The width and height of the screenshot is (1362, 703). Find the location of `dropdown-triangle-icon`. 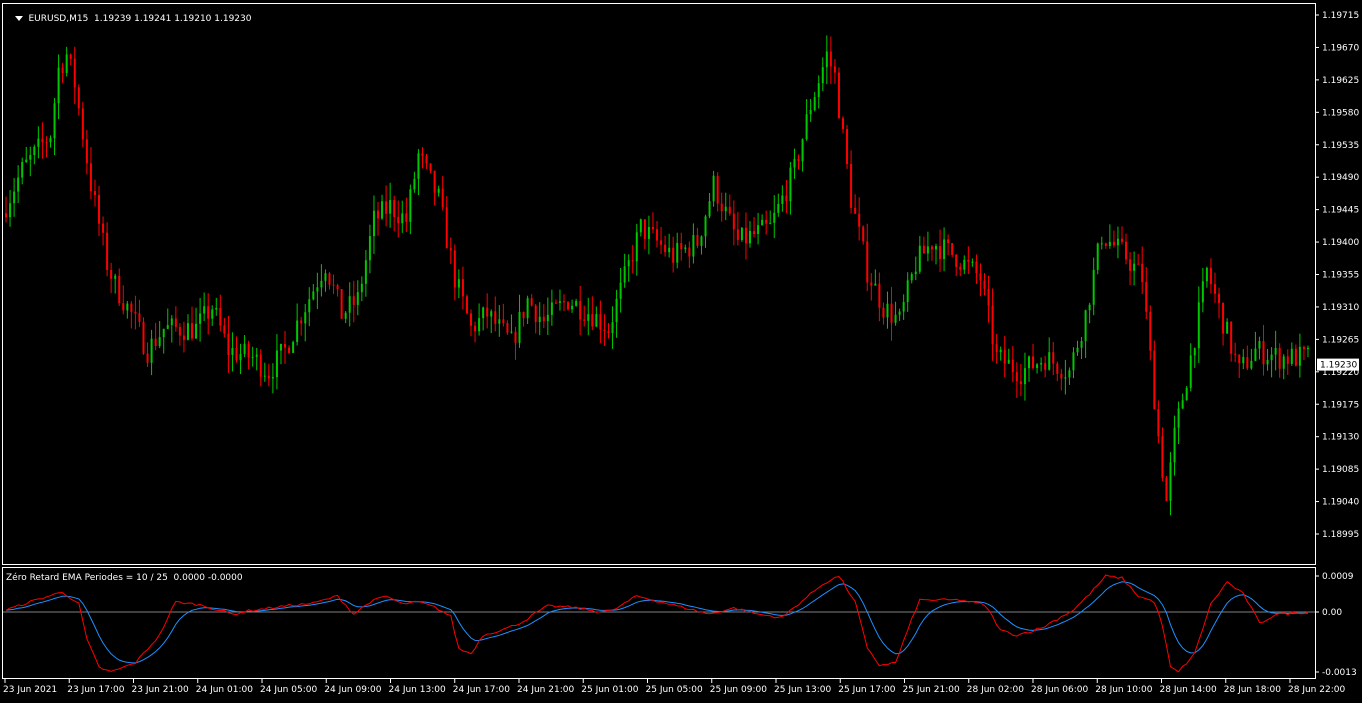

dropdown-triangle-icon is located at coordinates (19, 18).